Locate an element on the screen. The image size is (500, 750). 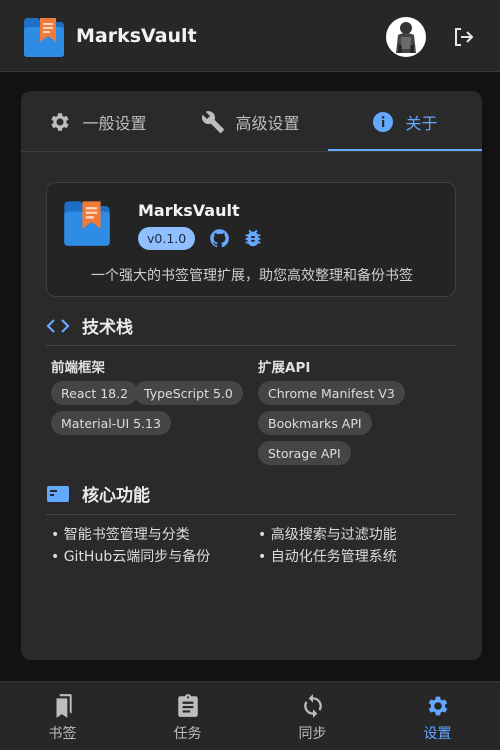
nav-label: 任务 is located at coordinates (187, 734).